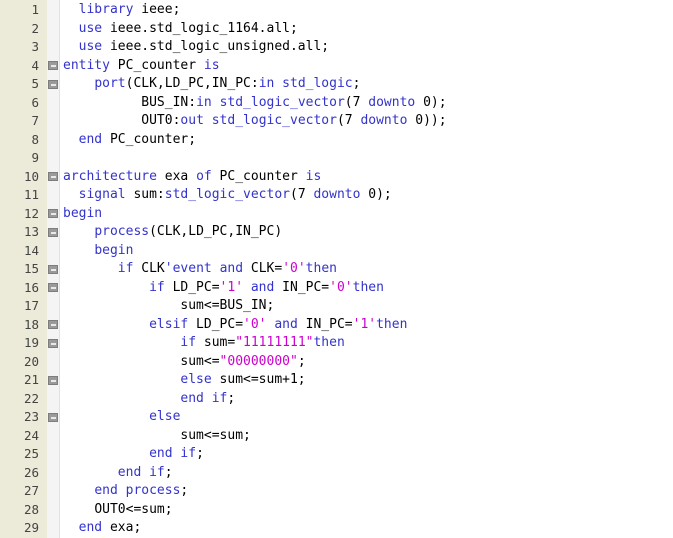 This screenshot has height=538, width=673. Describe the element at coordinates (368, 417) in the screenshot. I see `code-line: else` at that location.